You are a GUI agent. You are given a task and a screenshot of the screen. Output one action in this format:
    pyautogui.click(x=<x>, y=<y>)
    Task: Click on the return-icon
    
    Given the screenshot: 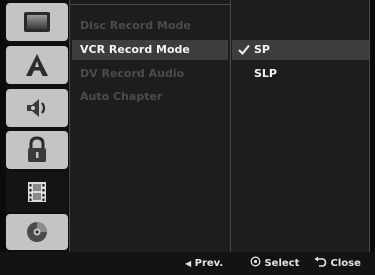 What is the action you would take?
    pyautogui.click(x=320, y=261)
    